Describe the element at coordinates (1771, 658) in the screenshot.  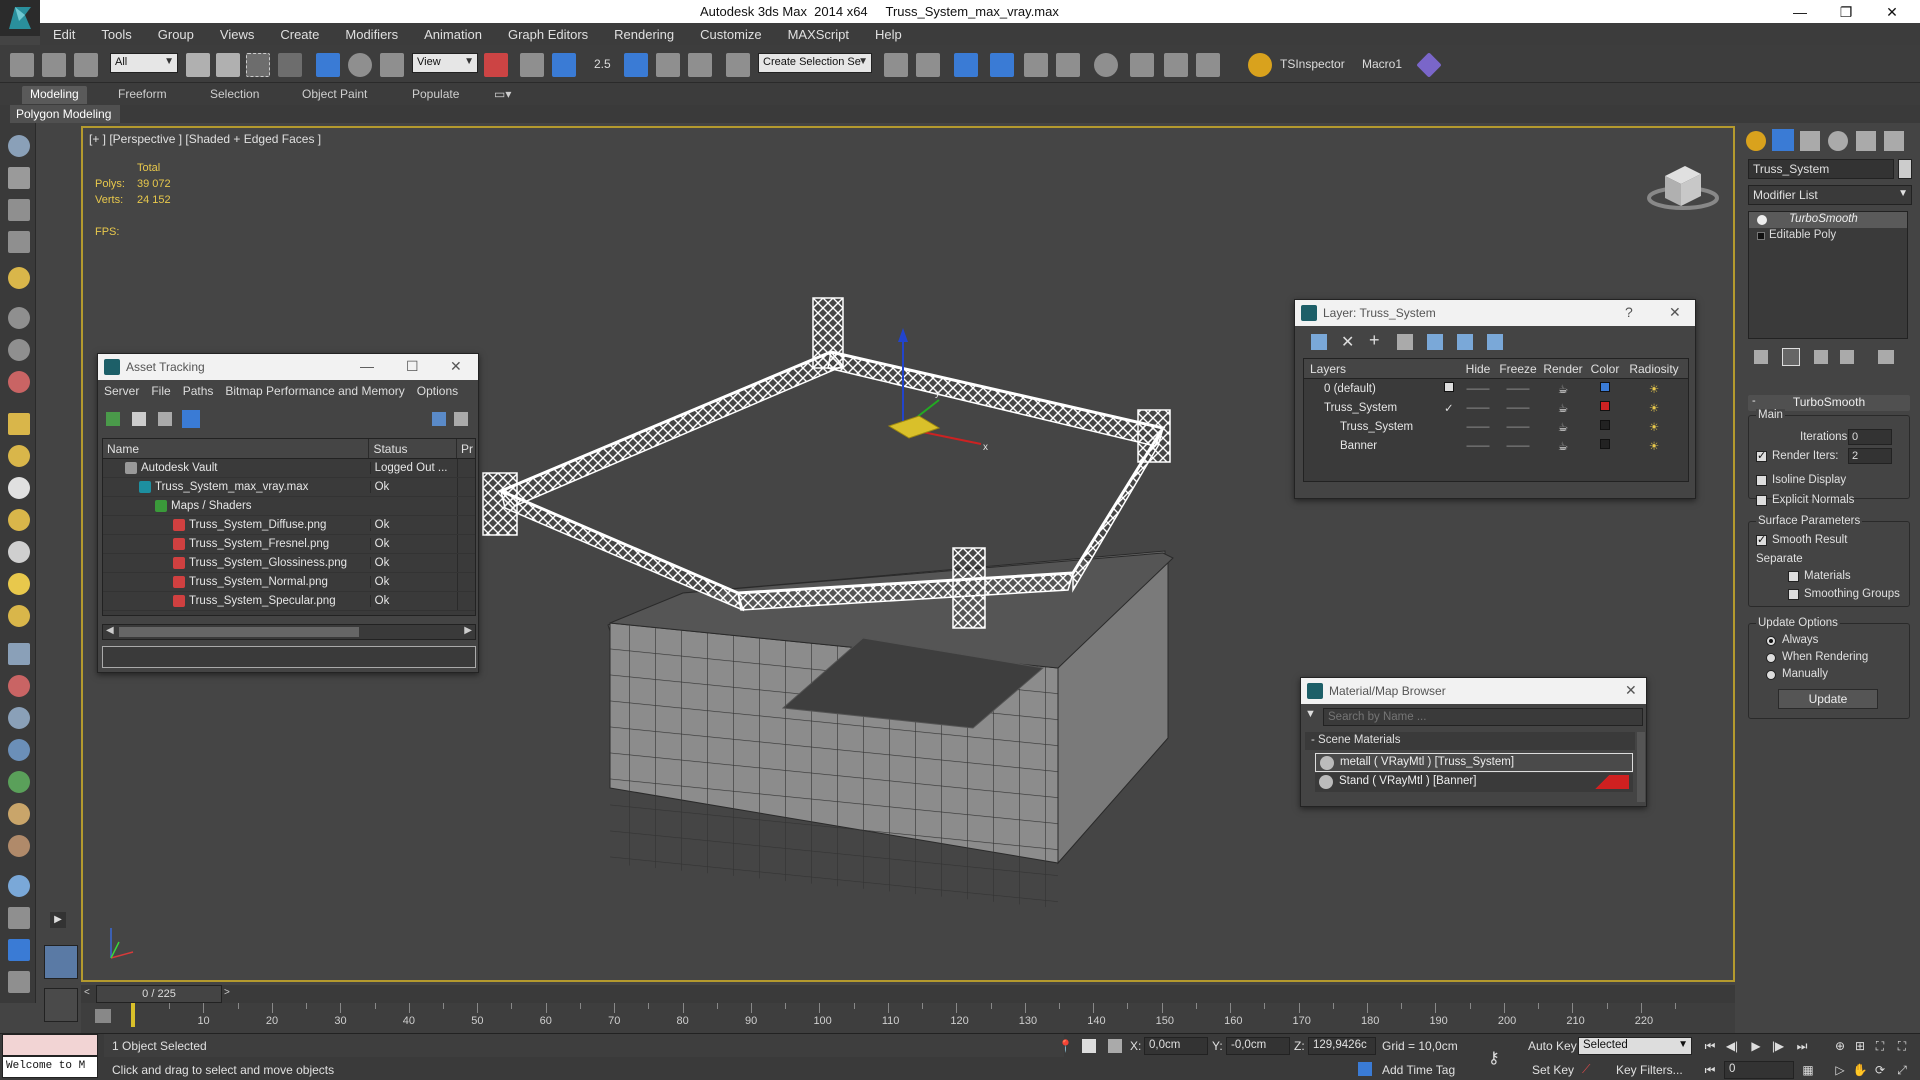
I see `when-rendering-radio` at that location.